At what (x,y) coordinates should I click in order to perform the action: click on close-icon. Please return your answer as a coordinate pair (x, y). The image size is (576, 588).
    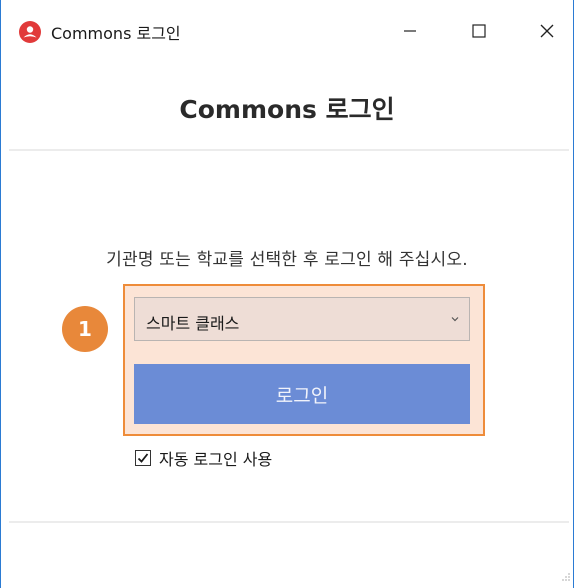
    Looking at the image, I should click on (547, 31).